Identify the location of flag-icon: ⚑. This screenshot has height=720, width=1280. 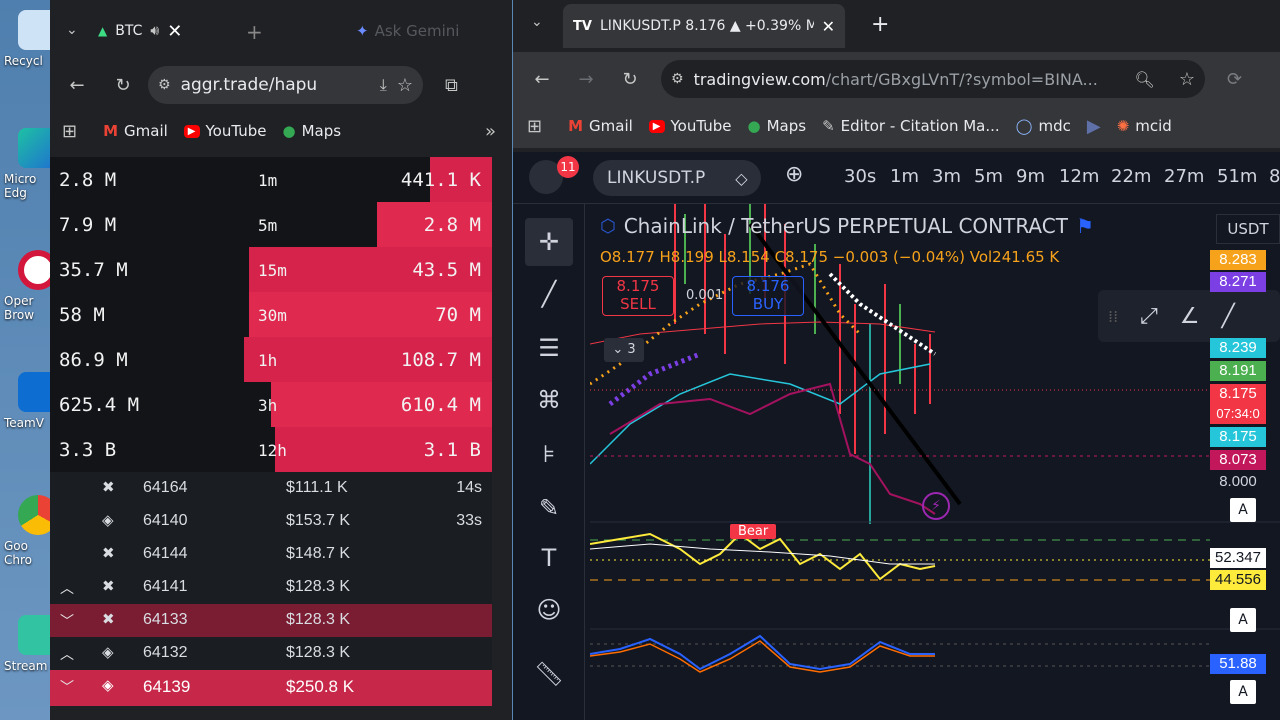
(1085, 226).